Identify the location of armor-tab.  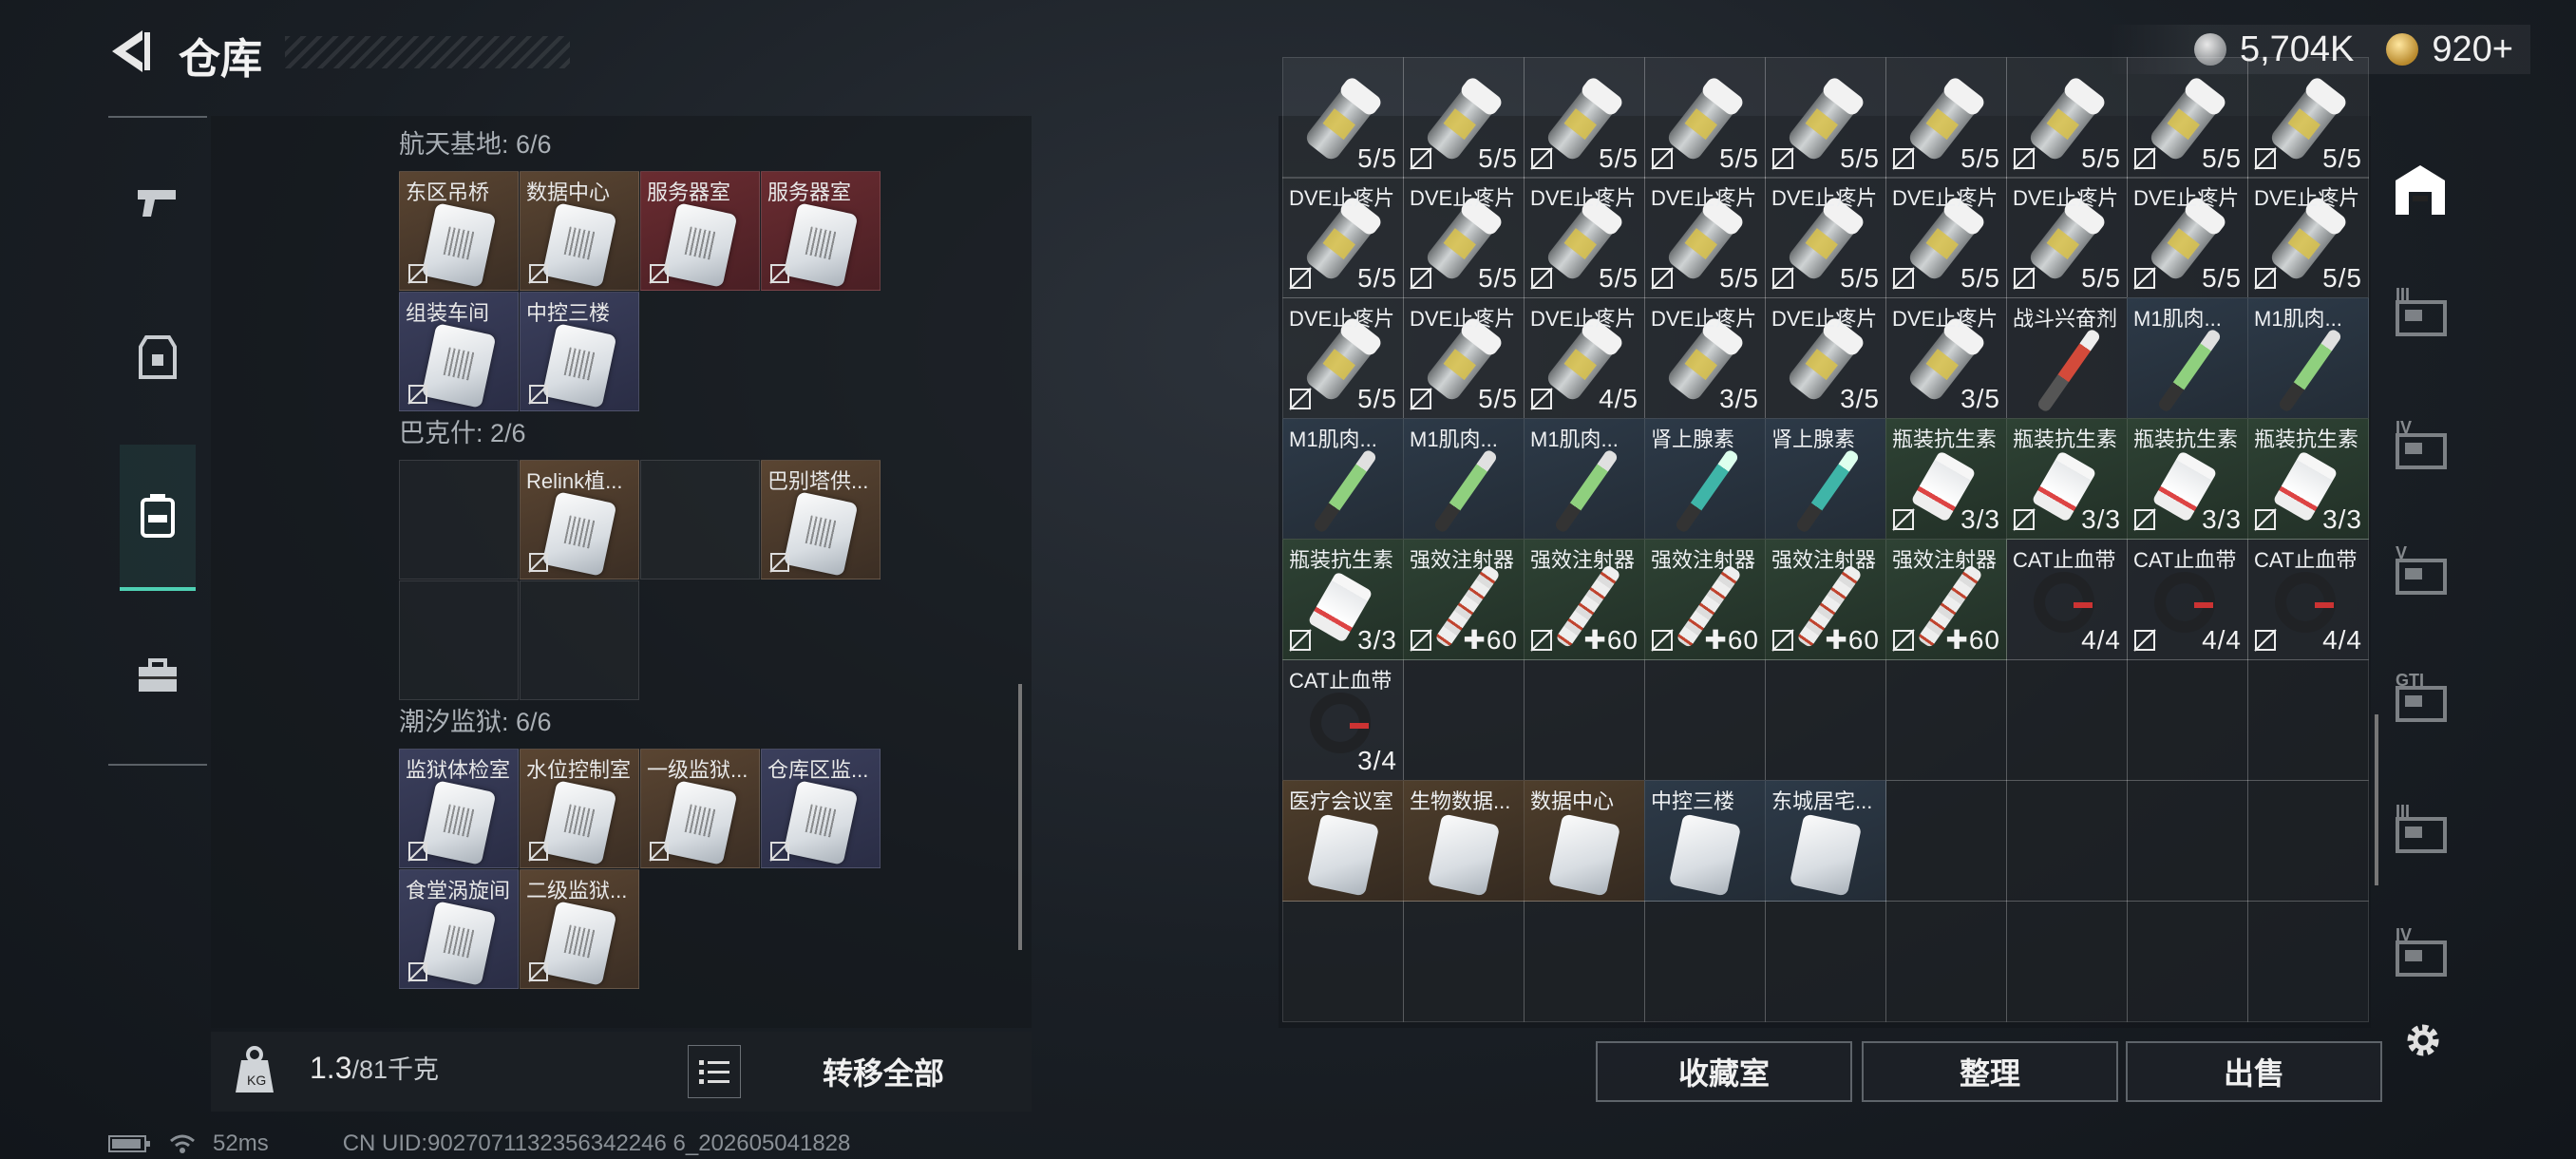
(158, 357).